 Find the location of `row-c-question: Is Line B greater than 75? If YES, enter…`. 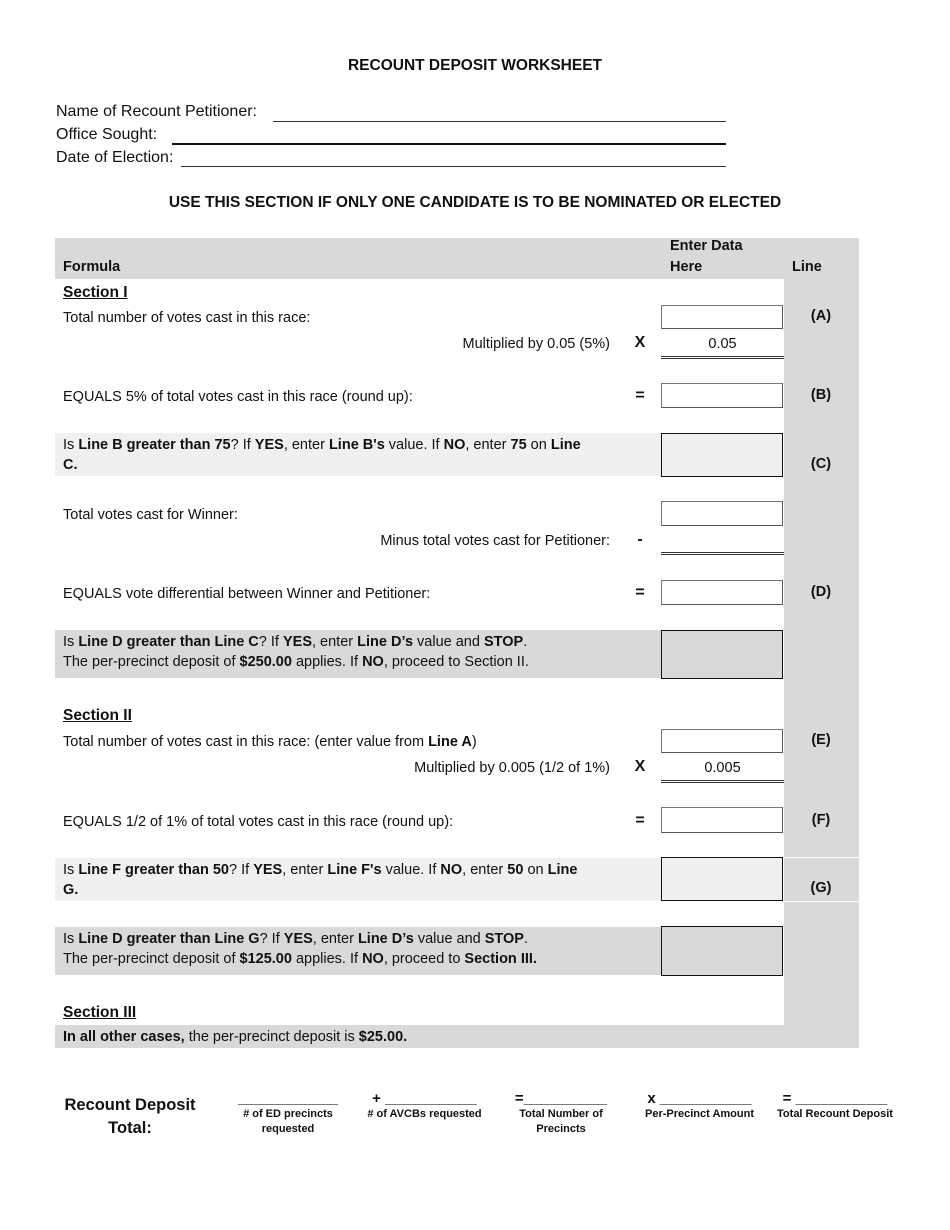

row-c-question: Is Line B greater than 75? If YES, enter… is located at coordinates (322, 455).